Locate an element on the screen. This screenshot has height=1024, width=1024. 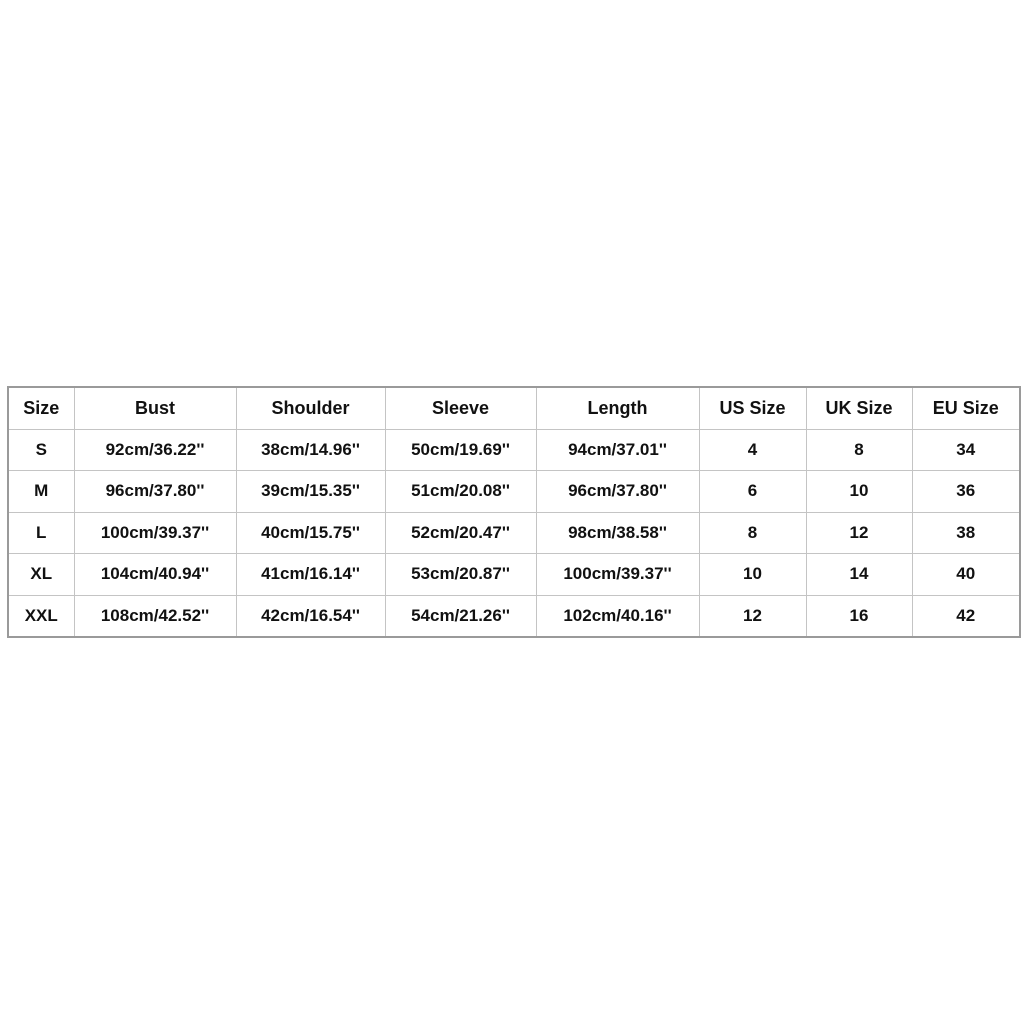
cell-length: 98cm/38.58'' is located at coordinates (617, 532).